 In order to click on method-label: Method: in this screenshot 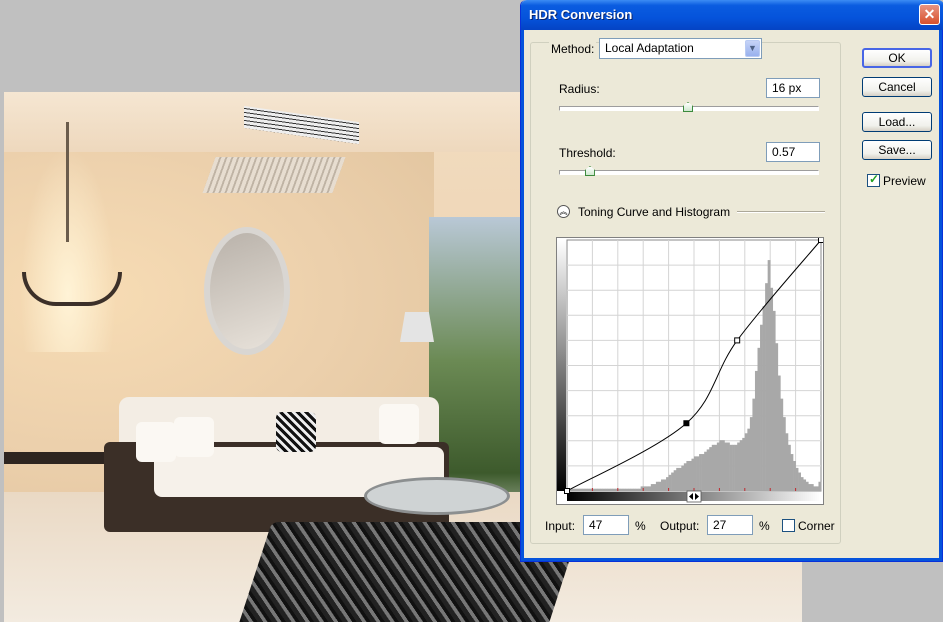, I will do `click(573, 49)`.